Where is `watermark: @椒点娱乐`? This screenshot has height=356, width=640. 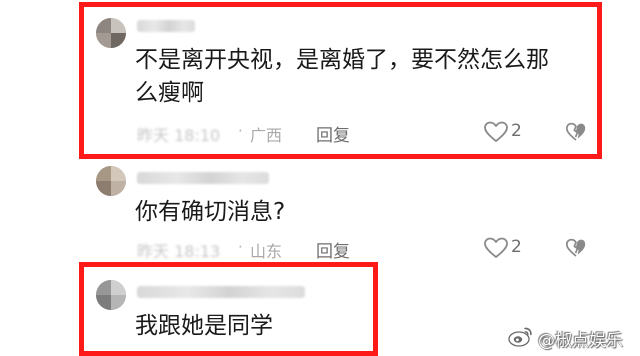
watermark: @椒点娱乐 is located at coordinates (572, 337).